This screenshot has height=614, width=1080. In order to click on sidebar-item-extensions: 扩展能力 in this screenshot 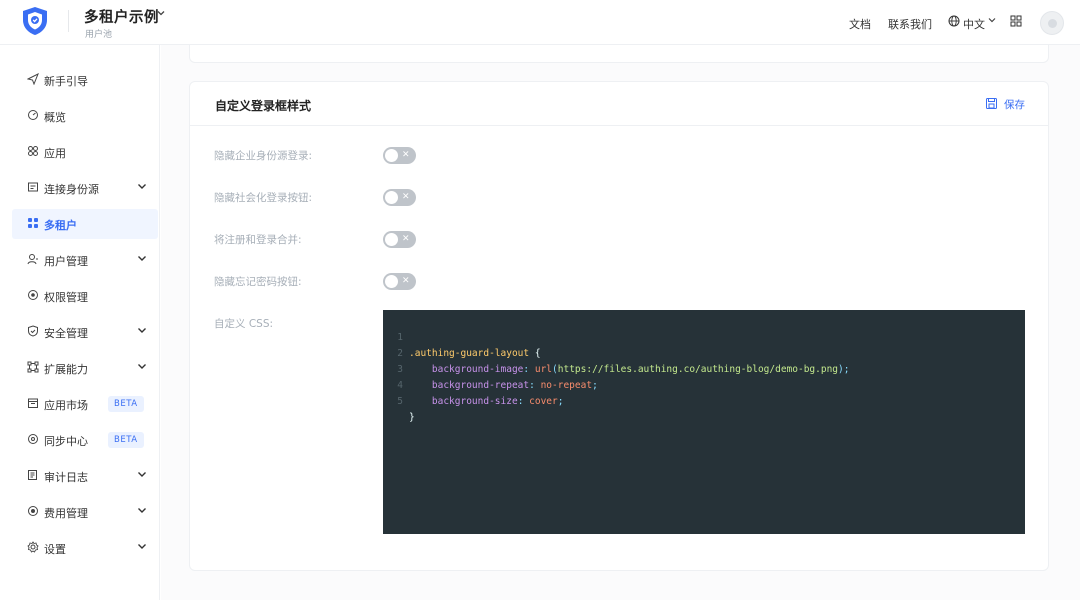, I will do `click(85, 368)`.